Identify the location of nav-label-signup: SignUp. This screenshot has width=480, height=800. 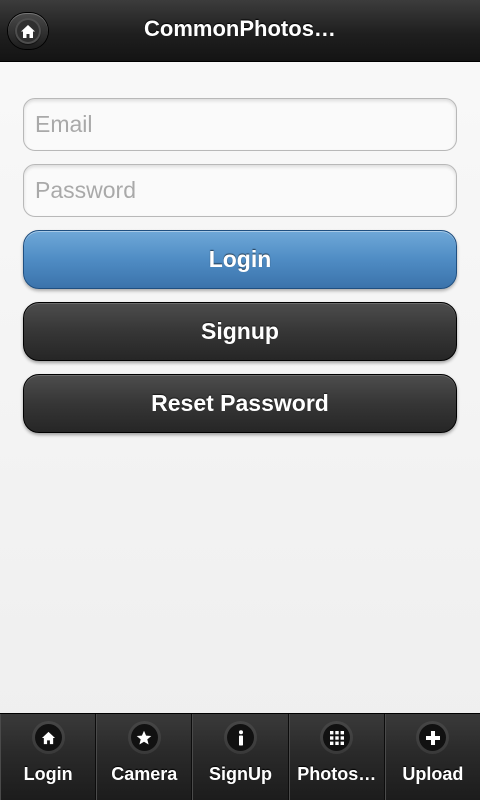
(240, 774).